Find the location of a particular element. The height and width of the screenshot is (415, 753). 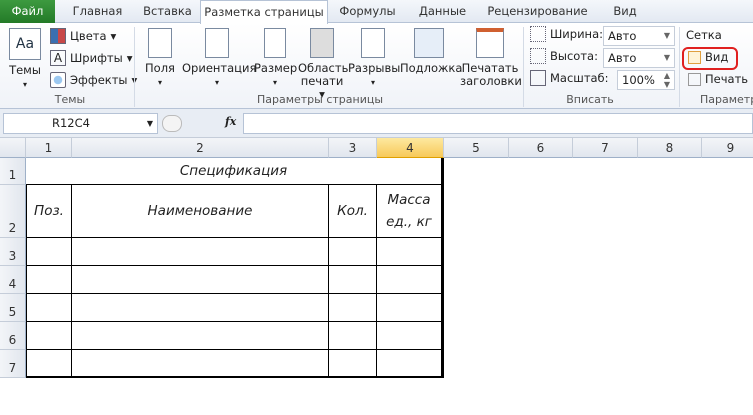

margins-button: Поля ▾ is located at coordinates (160, 58).